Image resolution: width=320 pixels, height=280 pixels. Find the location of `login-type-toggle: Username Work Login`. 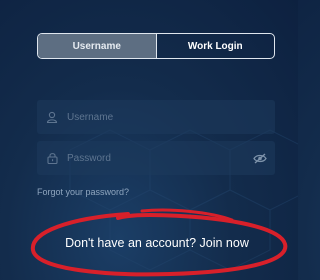

login-type-toggle: Username Work Login is located at coordinates (156, 46).